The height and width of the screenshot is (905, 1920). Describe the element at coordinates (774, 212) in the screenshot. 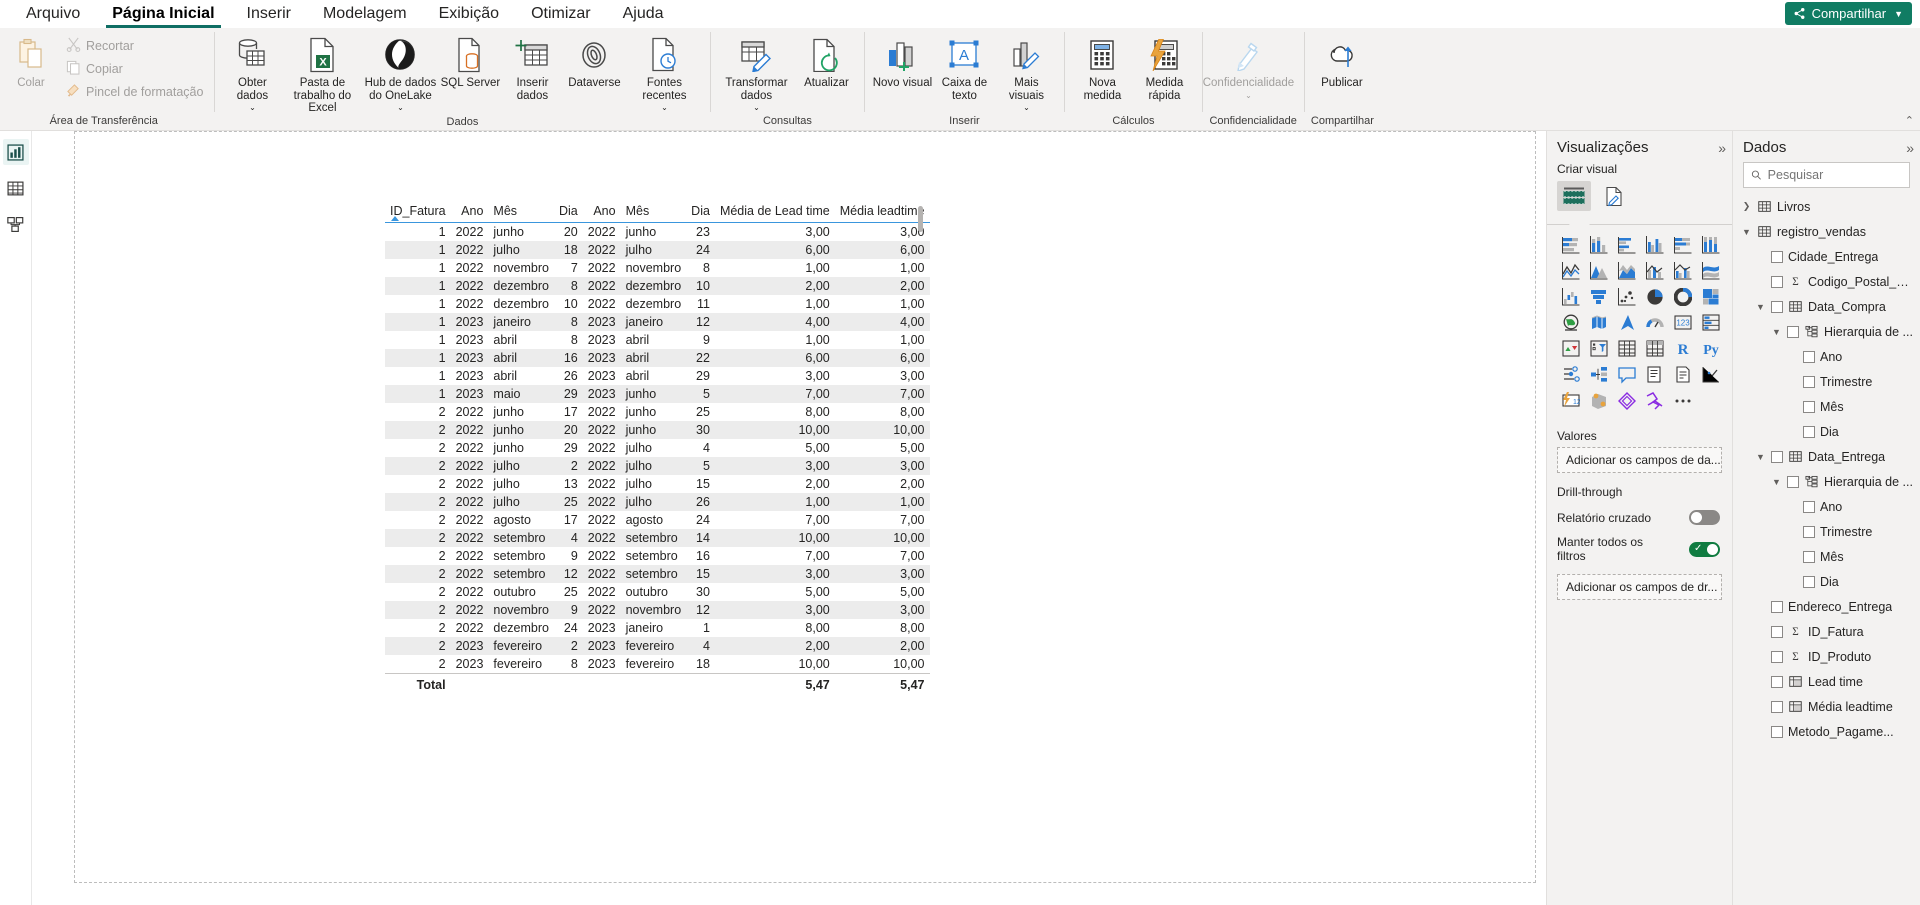

I see `table-column-header: Média de Lead time` at that location.